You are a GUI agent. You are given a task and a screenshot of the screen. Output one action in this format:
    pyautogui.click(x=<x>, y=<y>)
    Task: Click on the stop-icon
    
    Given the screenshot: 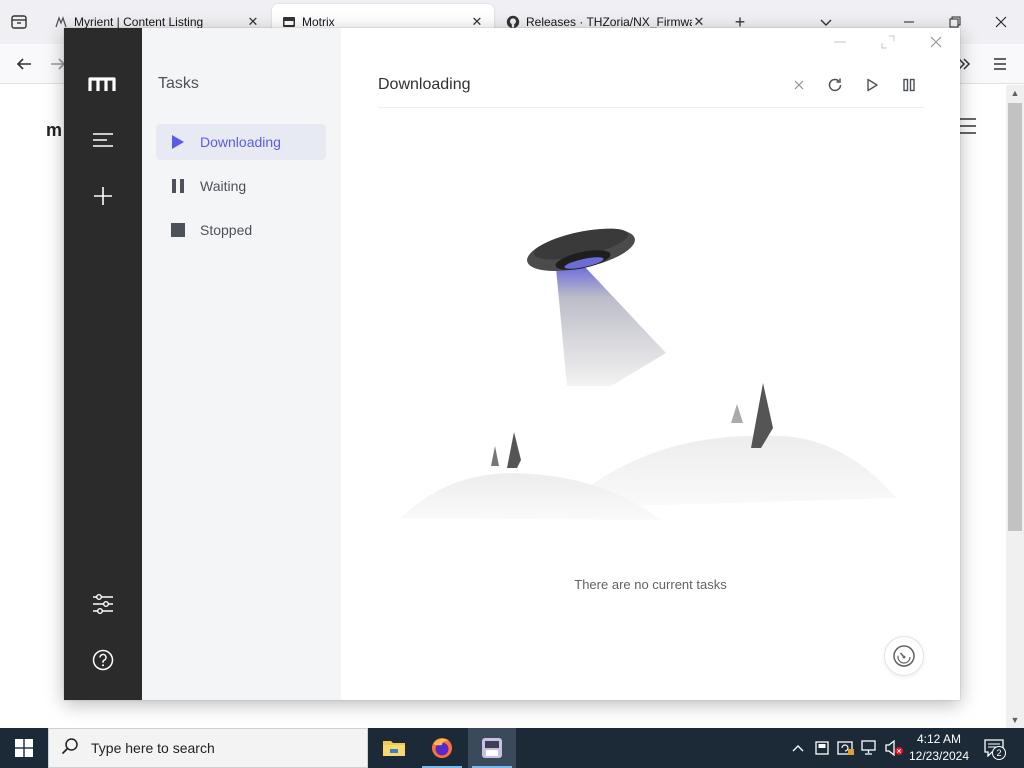 What is the action you would take?
    pyautogui.click(x=178, y=230)
    